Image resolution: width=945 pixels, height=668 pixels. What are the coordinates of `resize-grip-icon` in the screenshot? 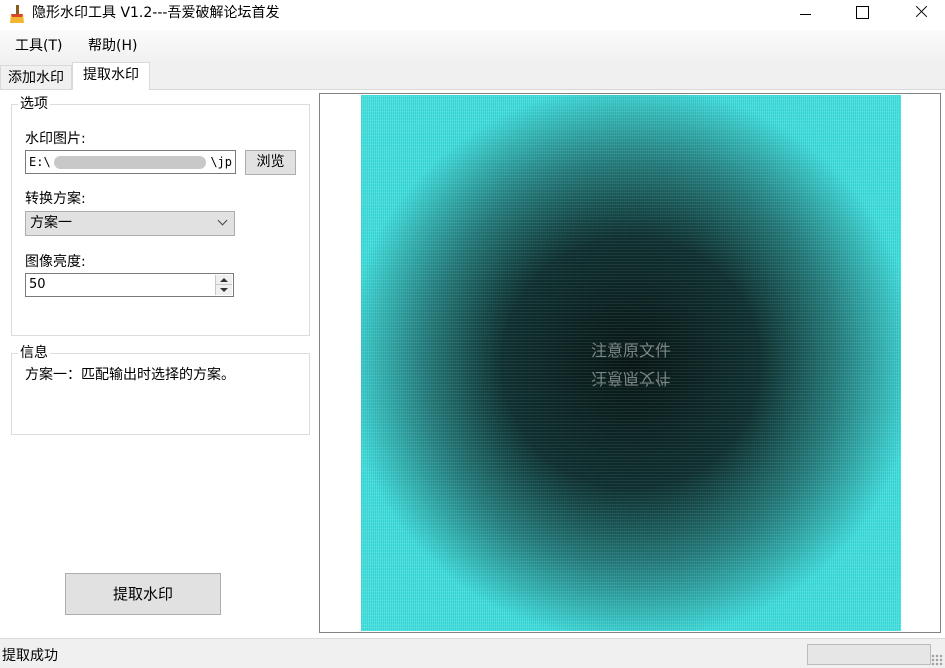 It's located at (937, 660).